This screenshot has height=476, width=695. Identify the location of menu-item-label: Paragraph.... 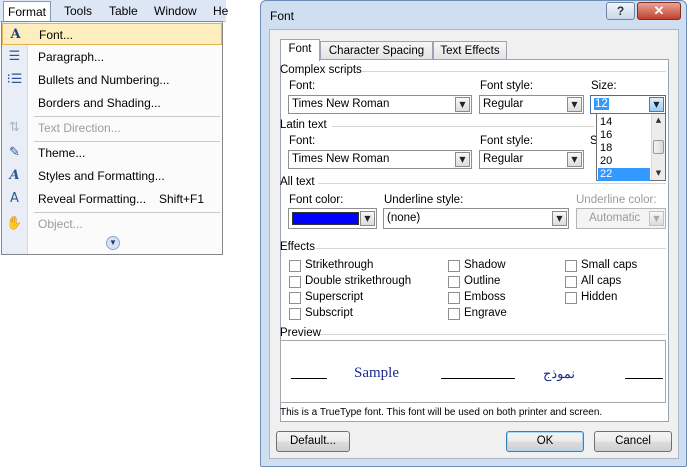
(71, 57).